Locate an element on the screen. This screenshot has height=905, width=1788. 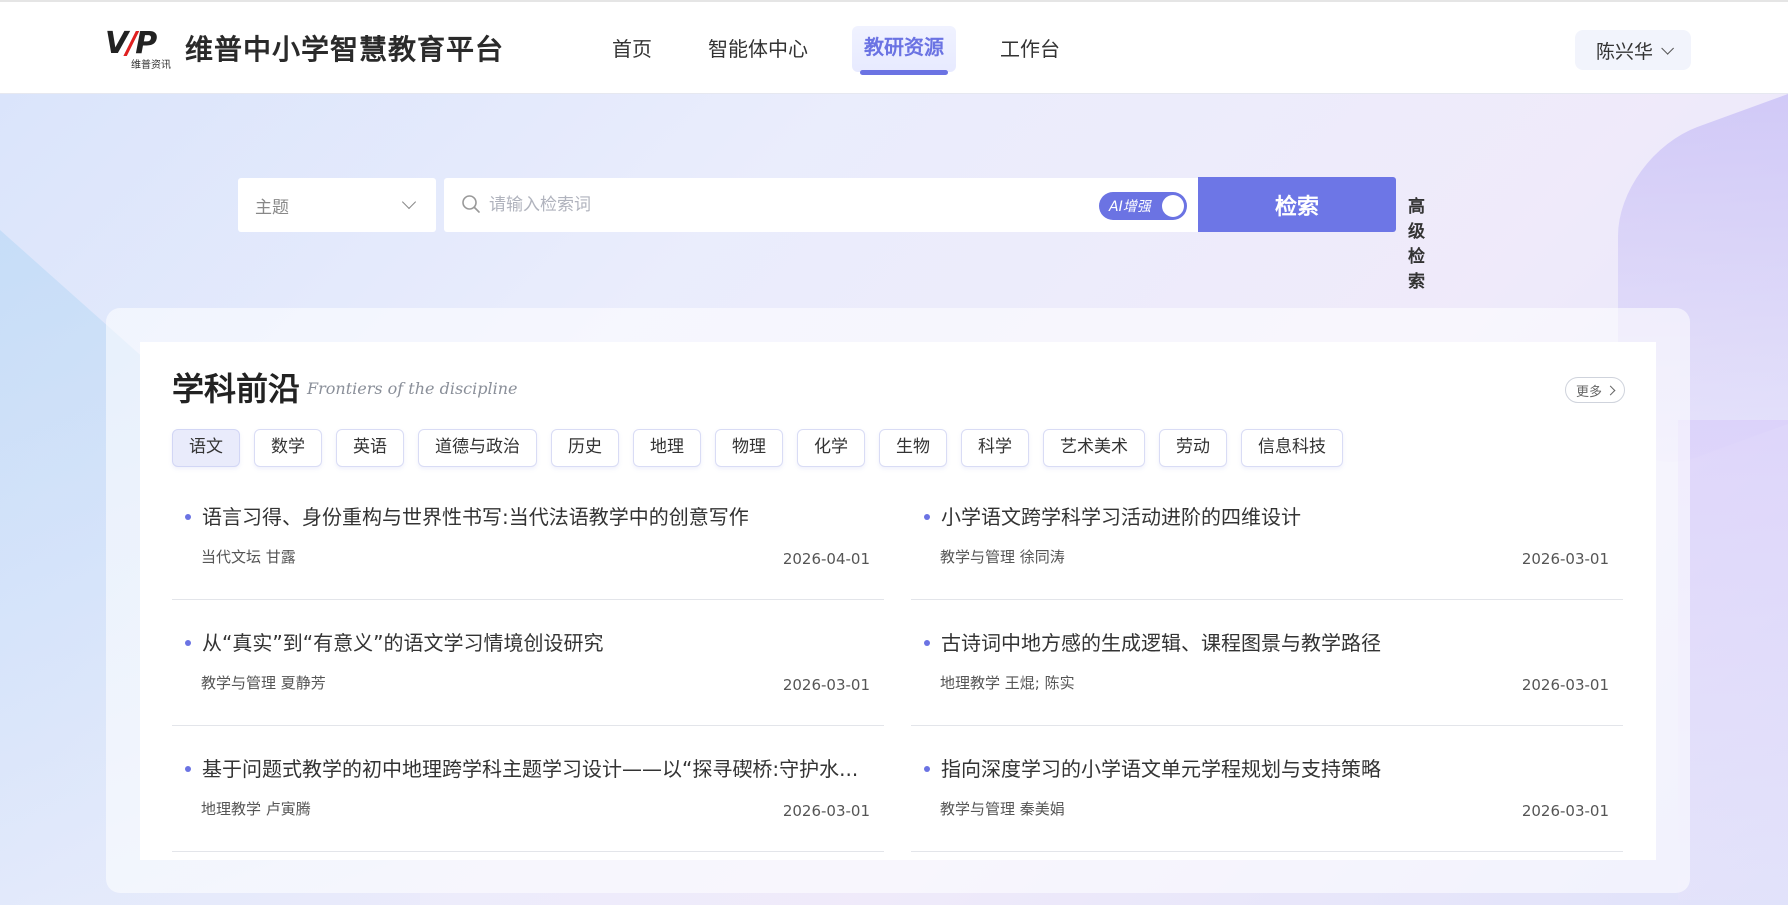
topic-select: 主题 is located at coordinates (337, 205).